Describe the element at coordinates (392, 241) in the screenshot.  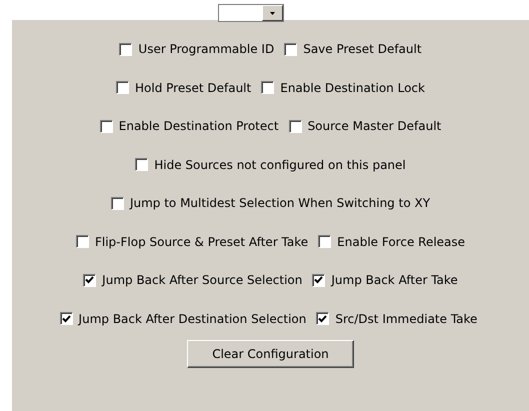
I see `checkbox-option: Enable Force Release` at that location.